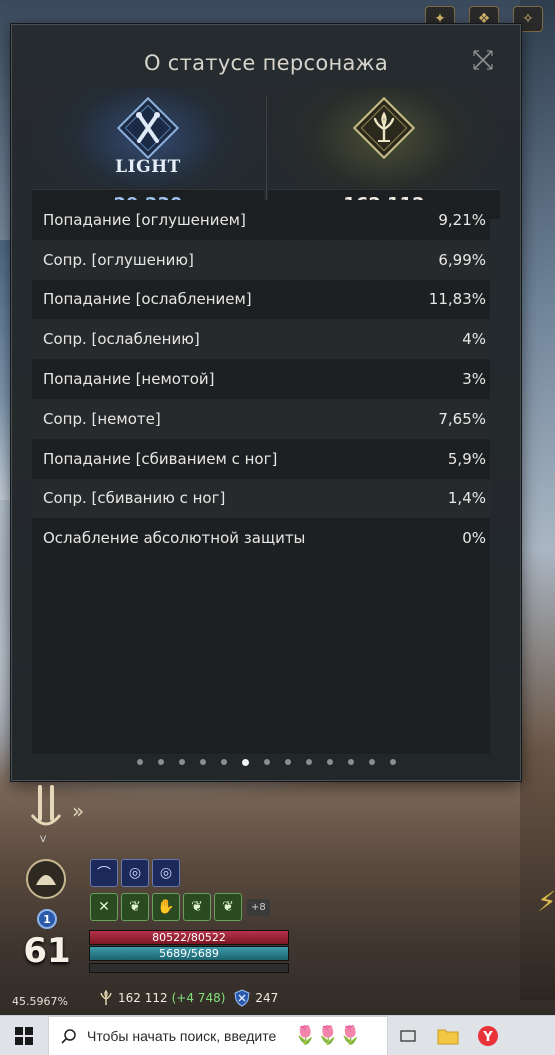 Image resolution: width=555 pixels, height=1055 pixels. Describe the element at coordinates (466, 498) in the screenshot. I see `stat-value: 1,4%` at that location.